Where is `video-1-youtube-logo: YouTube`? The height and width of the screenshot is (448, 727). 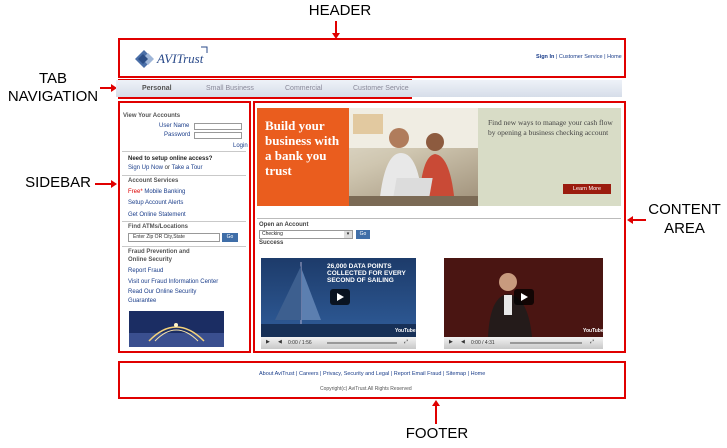
video-1-youtube-logo: YouTube is located at coordinates (405, 331).